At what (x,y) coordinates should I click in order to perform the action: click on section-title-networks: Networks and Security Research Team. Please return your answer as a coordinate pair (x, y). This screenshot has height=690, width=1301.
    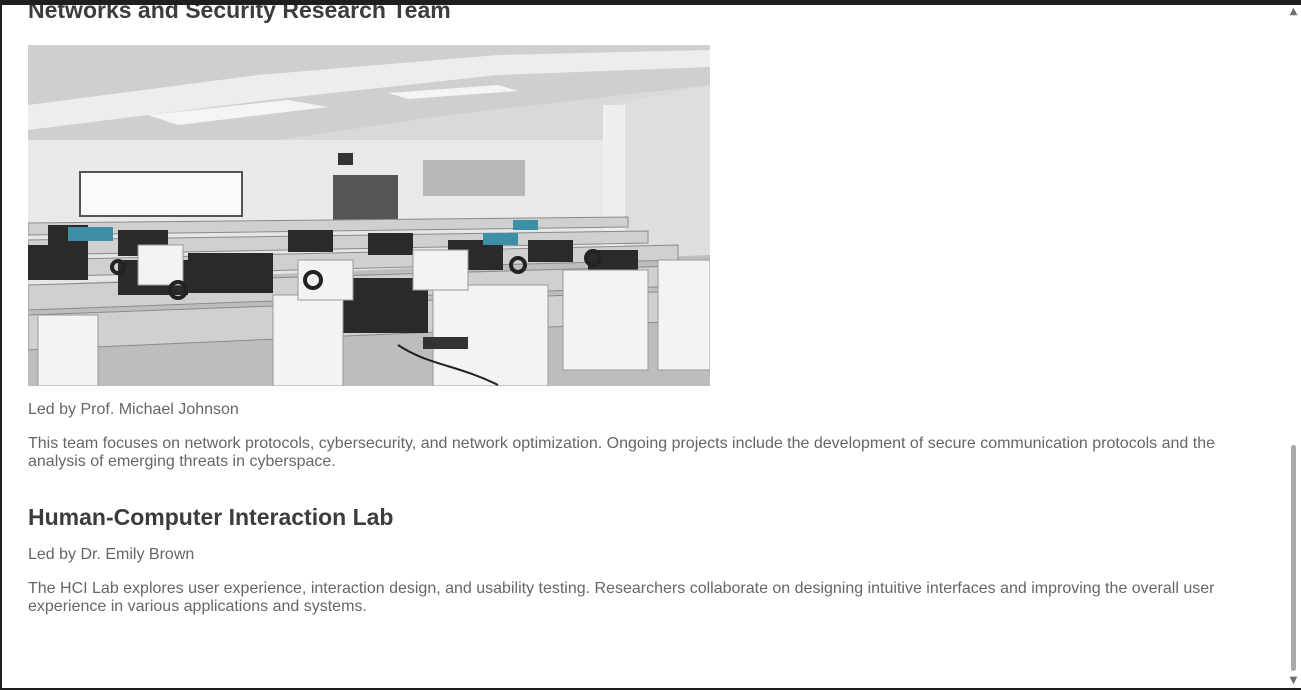
    Looking at the image, I should click on (239, 14).